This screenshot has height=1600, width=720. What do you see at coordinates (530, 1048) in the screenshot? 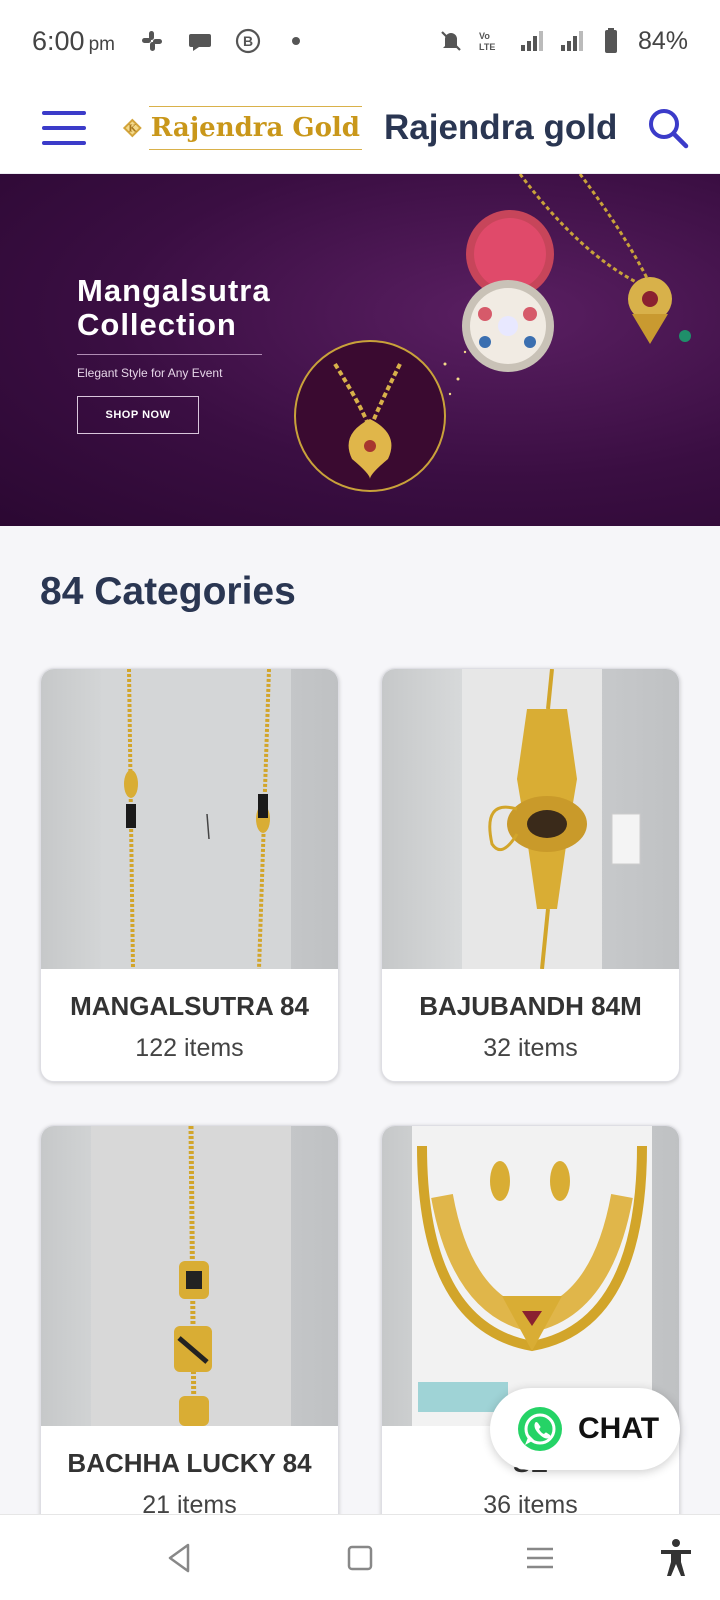
I see `category-count: 32 items` at bounding box center [530, 1048].